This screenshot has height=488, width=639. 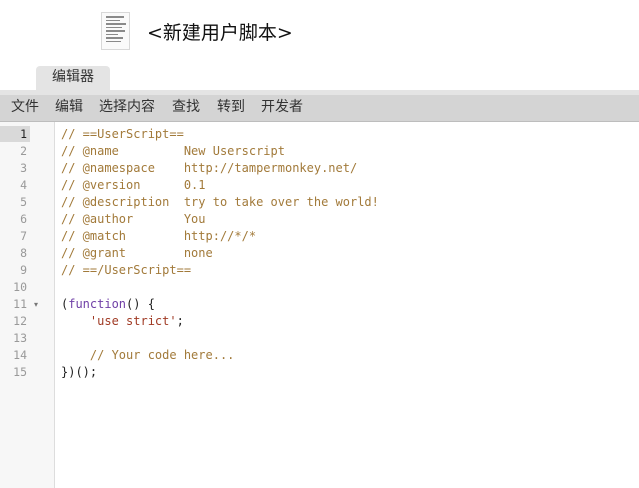 What do you see at coordinates (20, 338) in the screenshot?
I see `line-number: 13` at bounding box center [20, 338].